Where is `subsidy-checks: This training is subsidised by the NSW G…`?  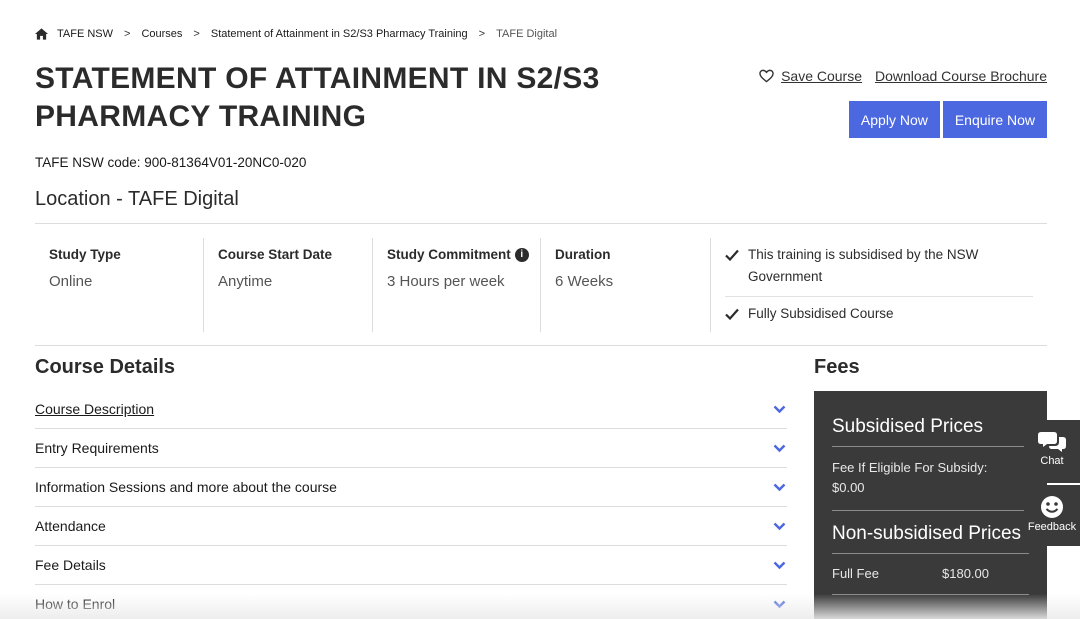
subsidy-checks: This training is subsidised by the NSW G… is located at coordinates (871, 285).